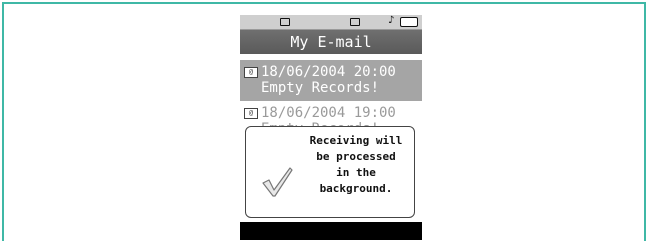 The image size is (650, 245). What do you see at coordinates (328, 113) in the screenshot?
I see `email-date: 18/06/2004 19:00` at bounding box center [328, 113].